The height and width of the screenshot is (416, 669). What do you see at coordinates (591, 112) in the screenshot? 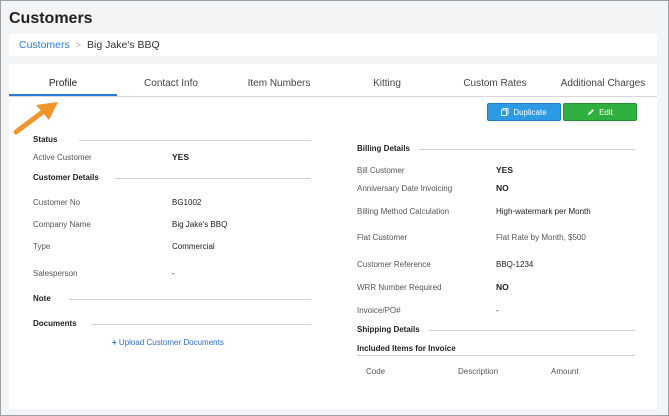
I see `pencil-icon` at bounding box center [591, 112].